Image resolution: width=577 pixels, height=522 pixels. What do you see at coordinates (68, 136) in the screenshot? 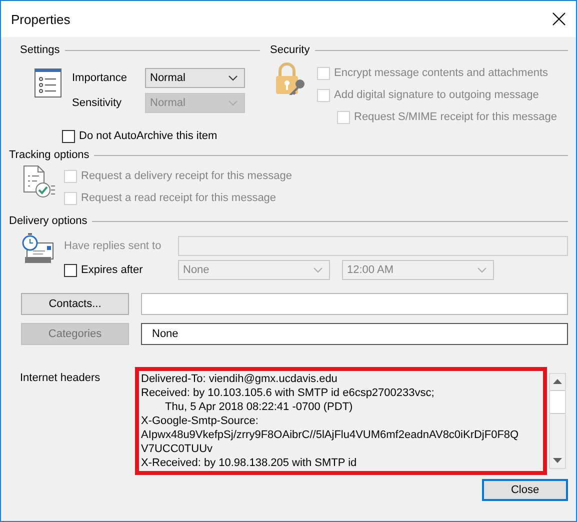
I see `checkbox` at bounding box center [68, 136].